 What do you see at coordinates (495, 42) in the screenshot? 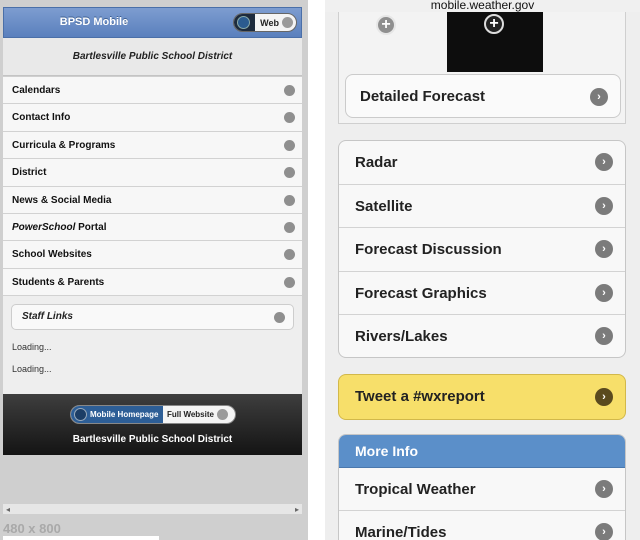
I see `forecast-image: +` at bounding box center [495, 42].